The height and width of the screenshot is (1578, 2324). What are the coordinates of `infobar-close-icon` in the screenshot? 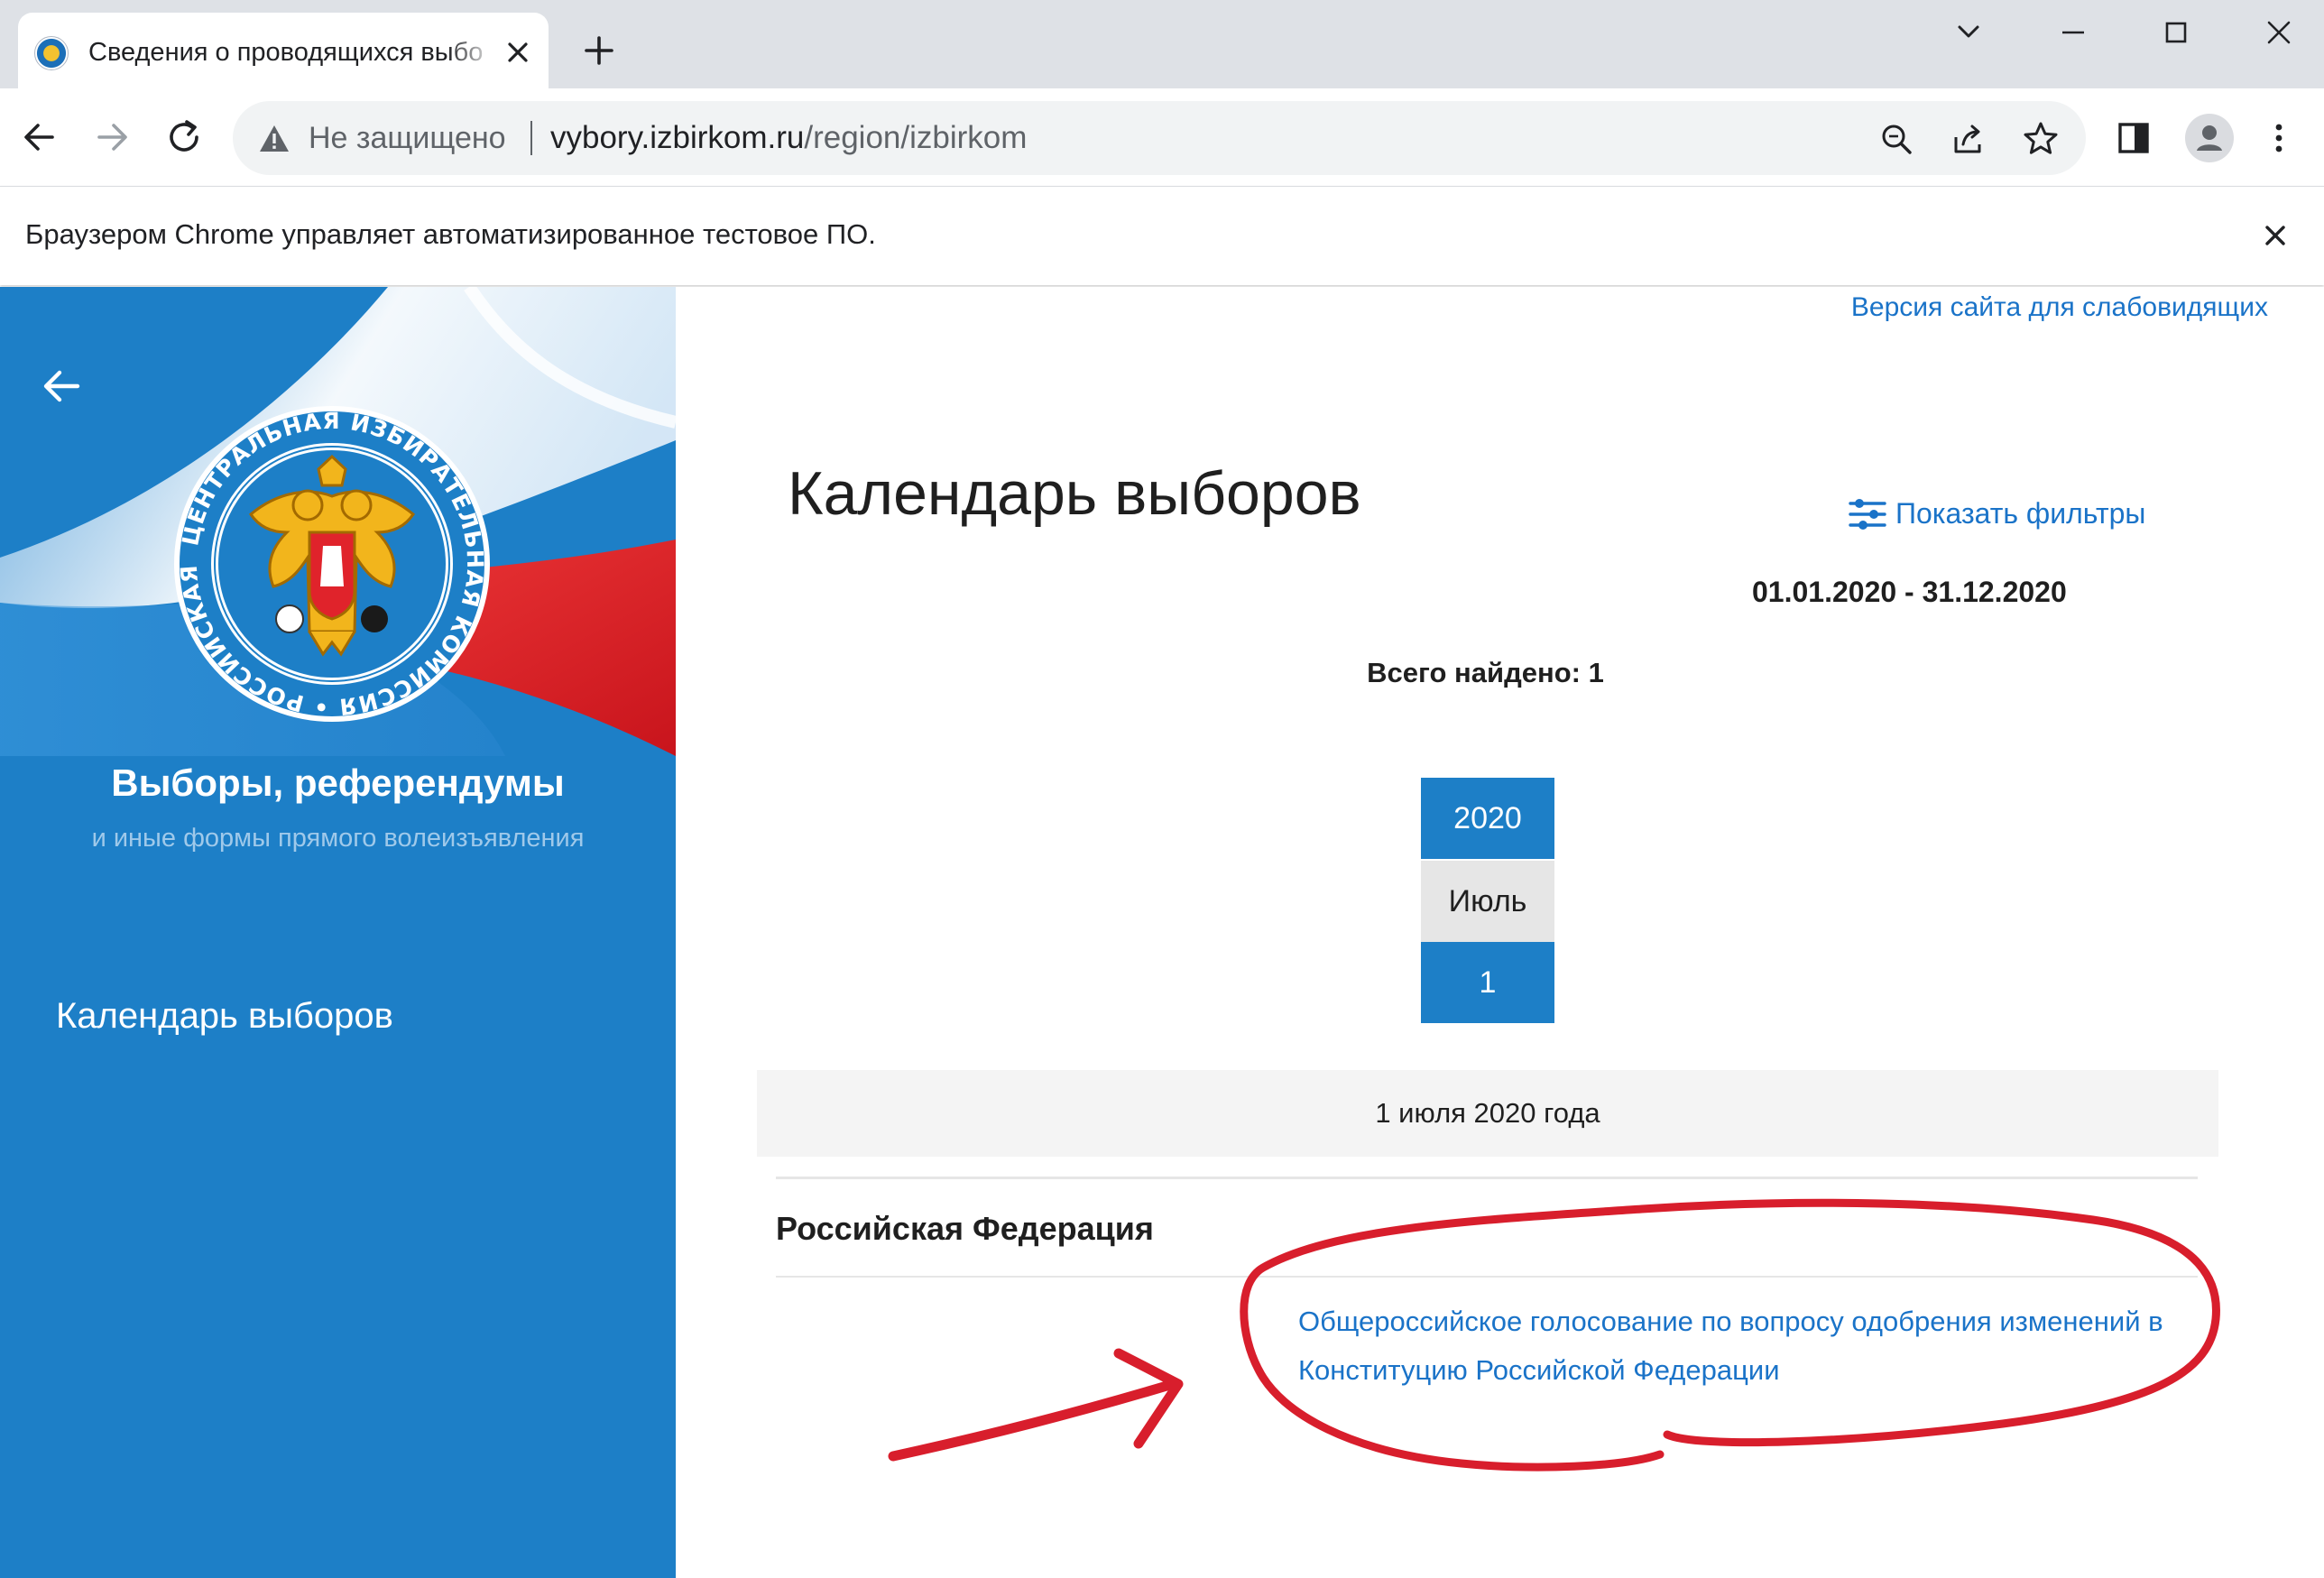 It's located at (2275, 235).